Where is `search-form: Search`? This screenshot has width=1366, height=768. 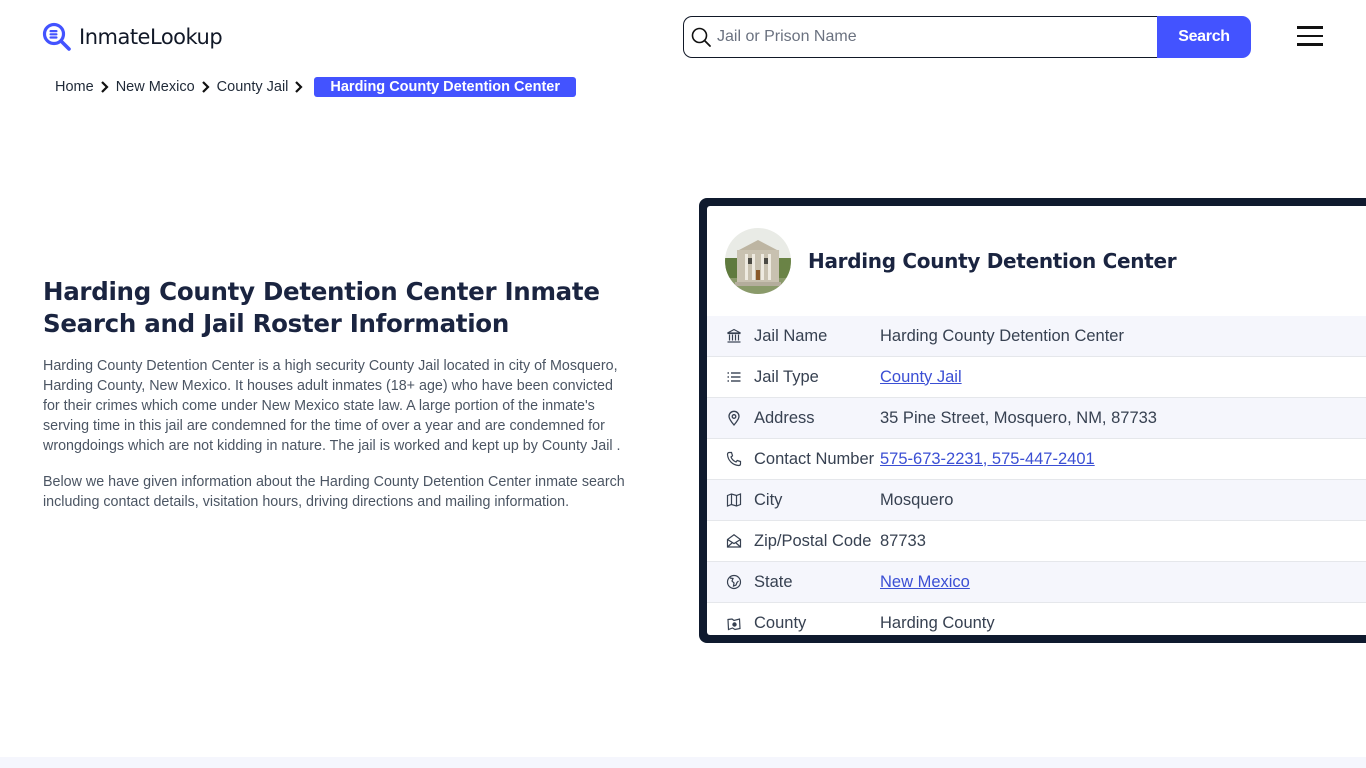 search-form: Search is located at coordinates (967, 37).